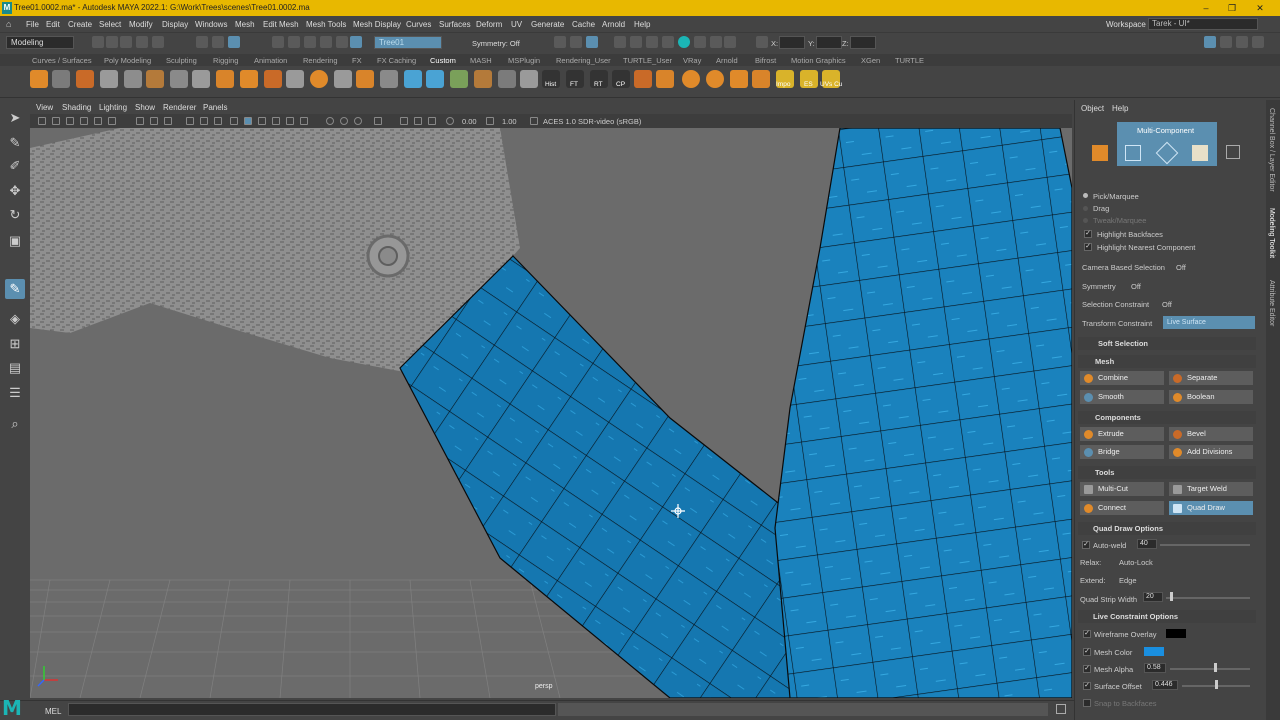 The width and height of the screenshot is (1280, 720). I want to click on new-scene-icon, so click(98, 42).